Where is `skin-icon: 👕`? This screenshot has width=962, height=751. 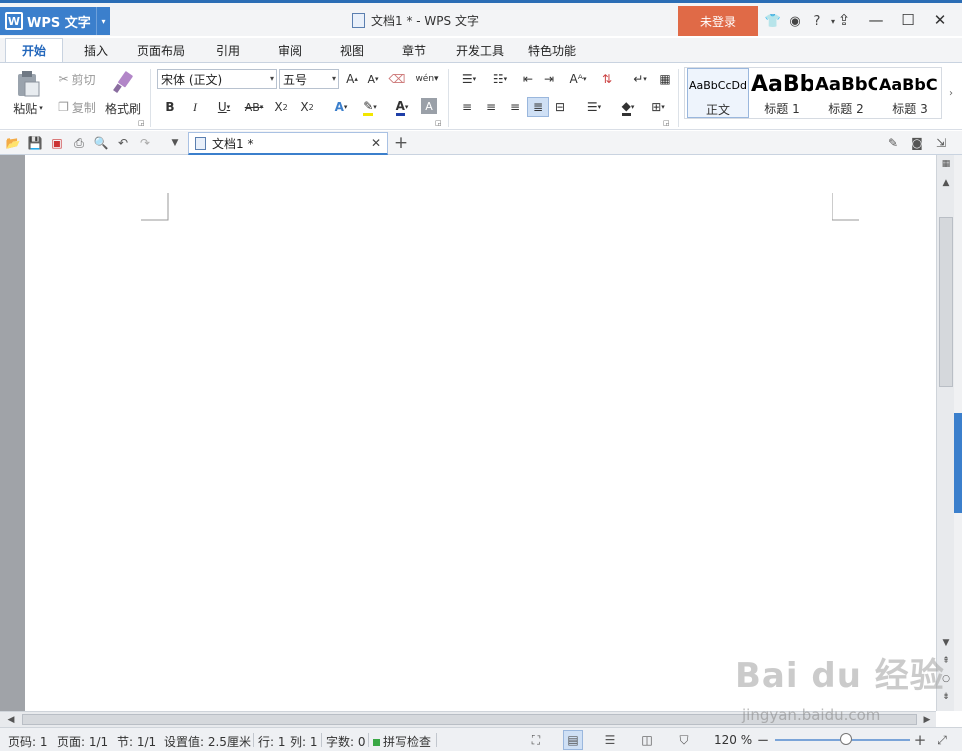
skin-icon: 👕 is located at coordinates (773, 21).